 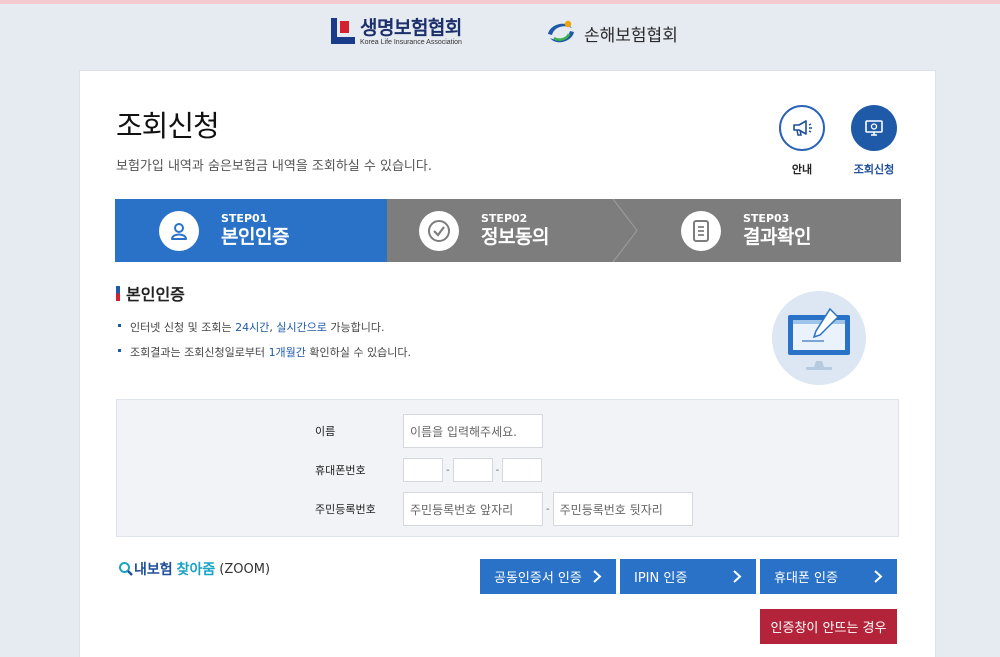 What do you see at coordinates (515, 237) in the screenshot?
I see `step-2-name: 정보동의` at bounding box center [515, 237].